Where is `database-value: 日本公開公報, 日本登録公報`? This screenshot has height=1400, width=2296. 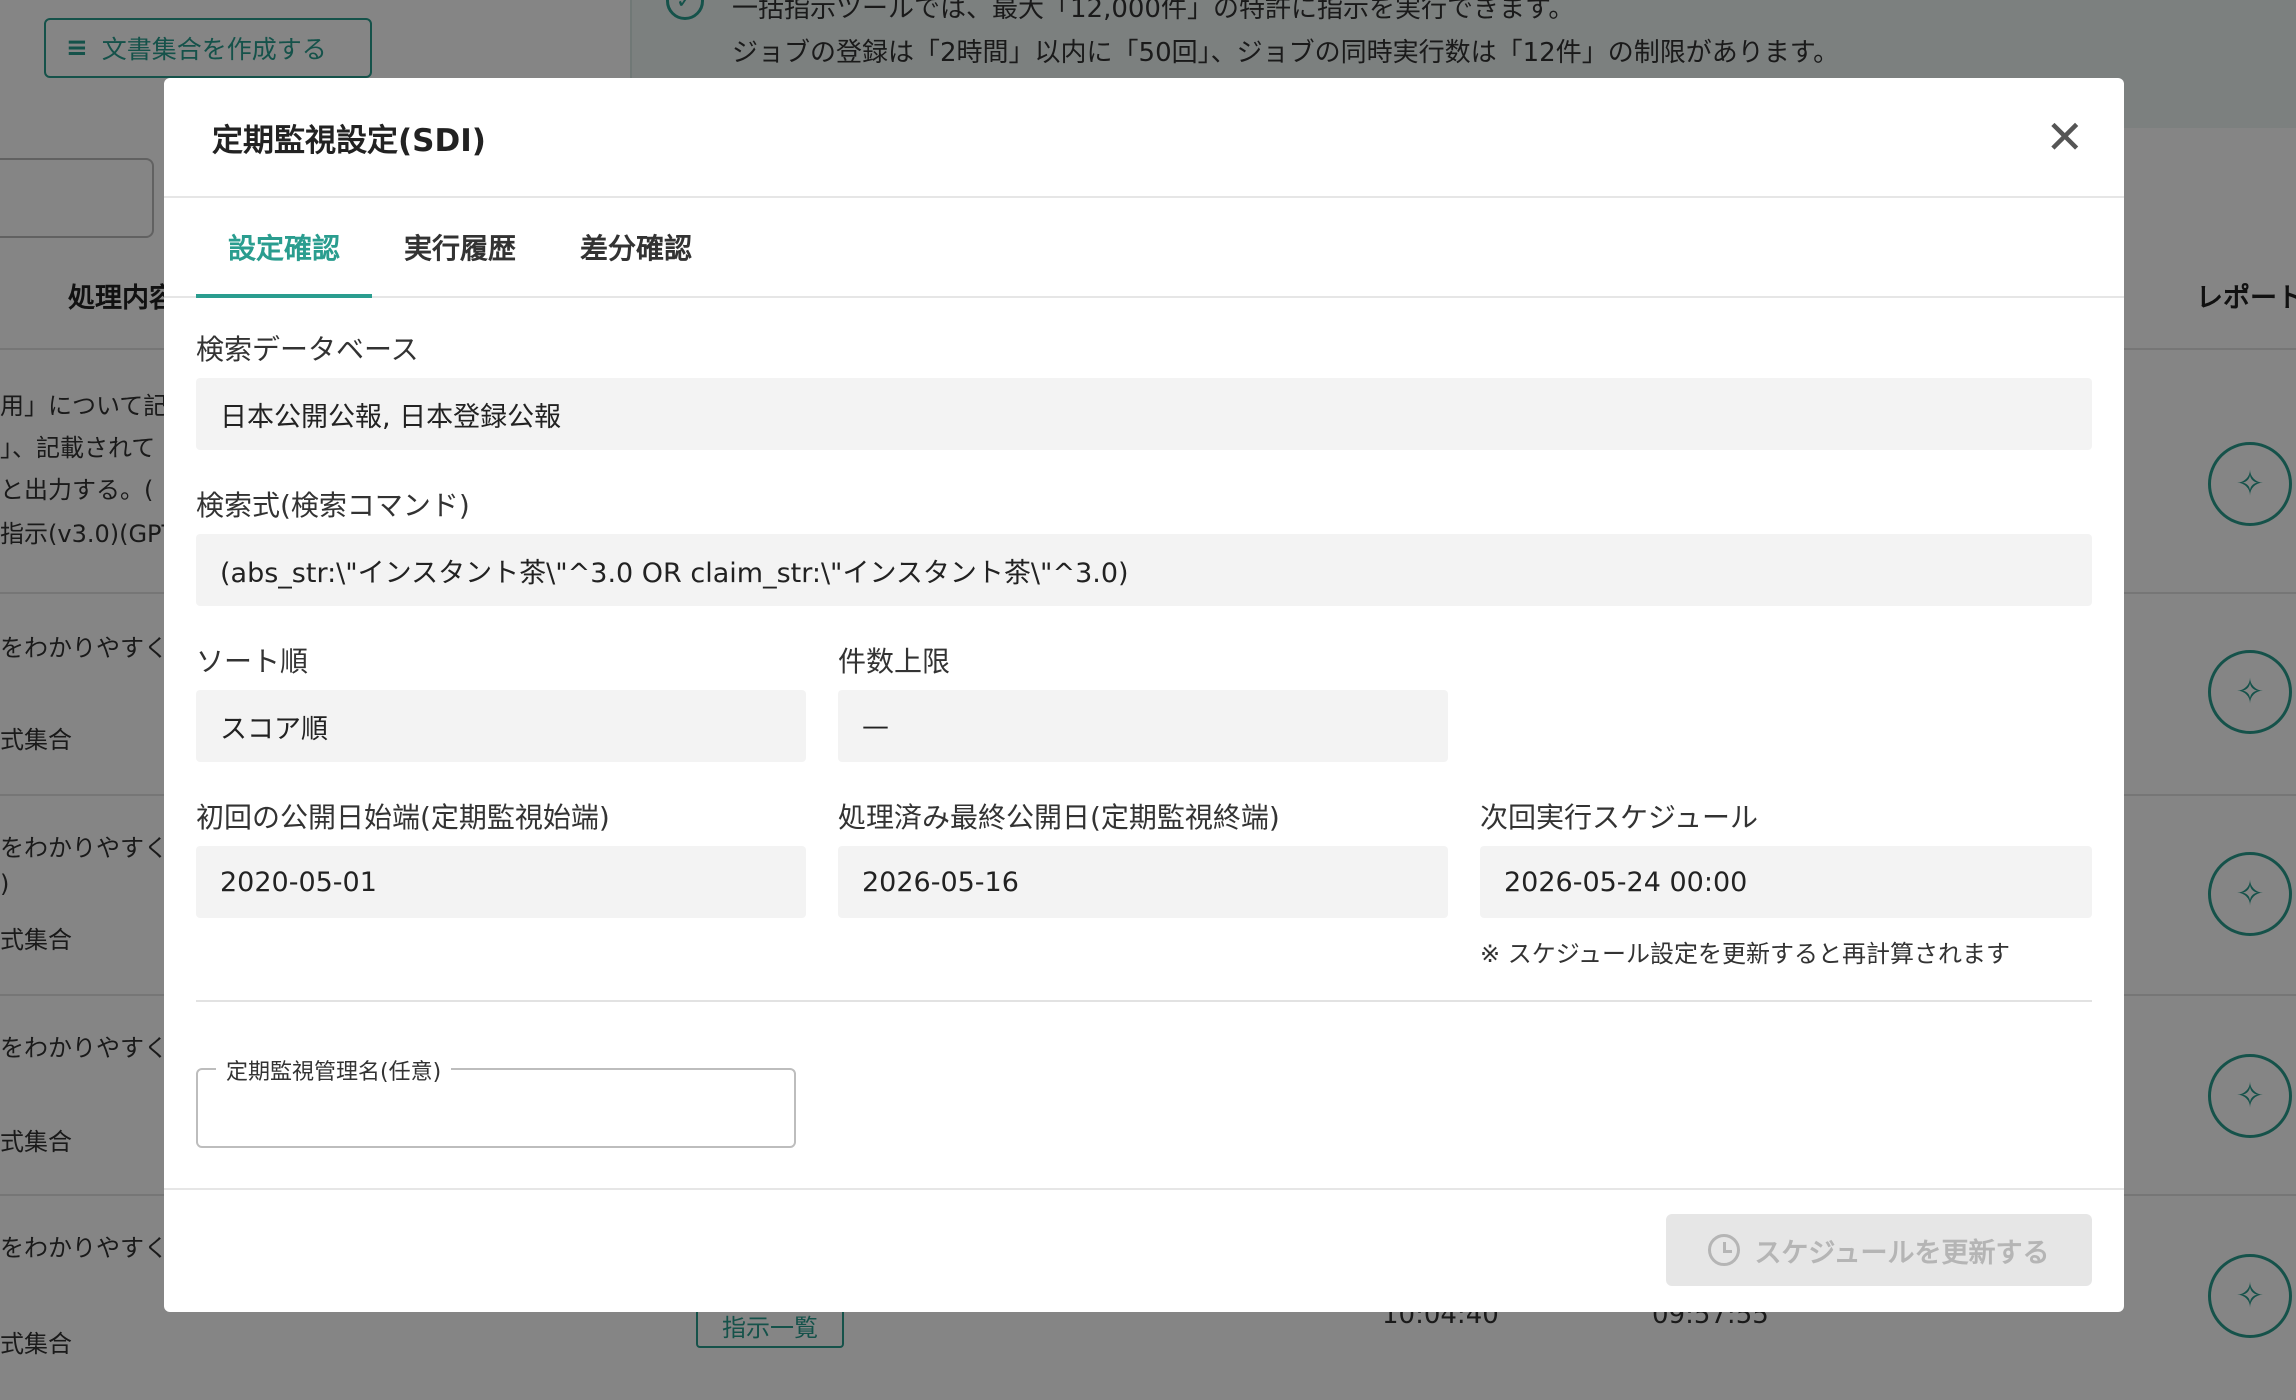 database-value: 日本公開公報, 日本登録公報 is located at coordinates (1144, 414).